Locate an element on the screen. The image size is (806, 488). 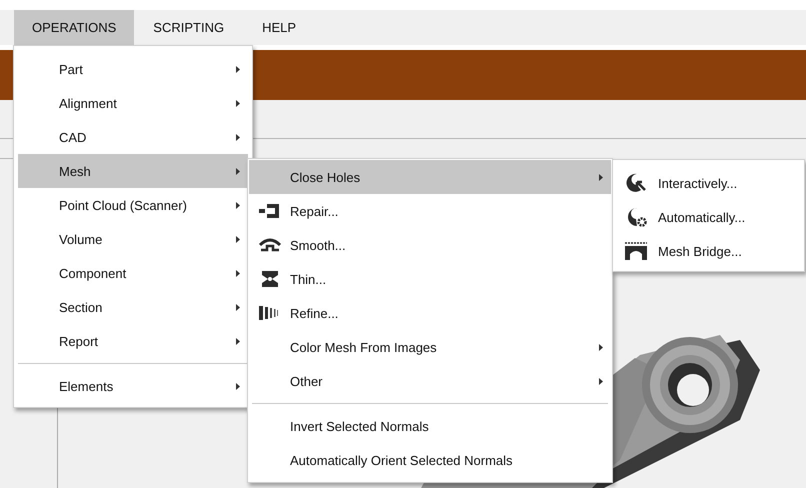
menu-item: Point Cloud (Scanner) is located at coordinates (133, 205).